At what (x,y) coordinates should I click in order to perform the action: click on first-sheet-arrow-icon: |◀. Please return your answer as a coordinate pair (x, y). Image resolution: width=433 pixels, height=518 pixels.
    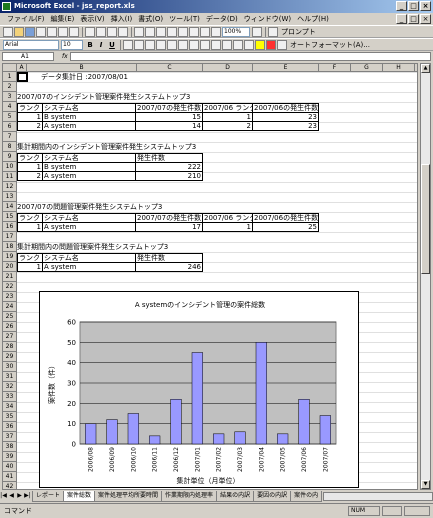
    Looking at the image, I should click on (3, 496).